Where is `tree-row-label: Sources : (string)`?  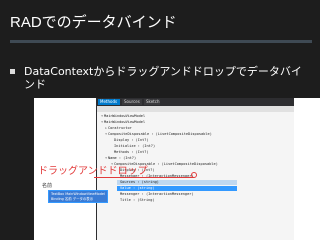
tree-row-label: Sources : (string) is located at coordinates (139, 182).